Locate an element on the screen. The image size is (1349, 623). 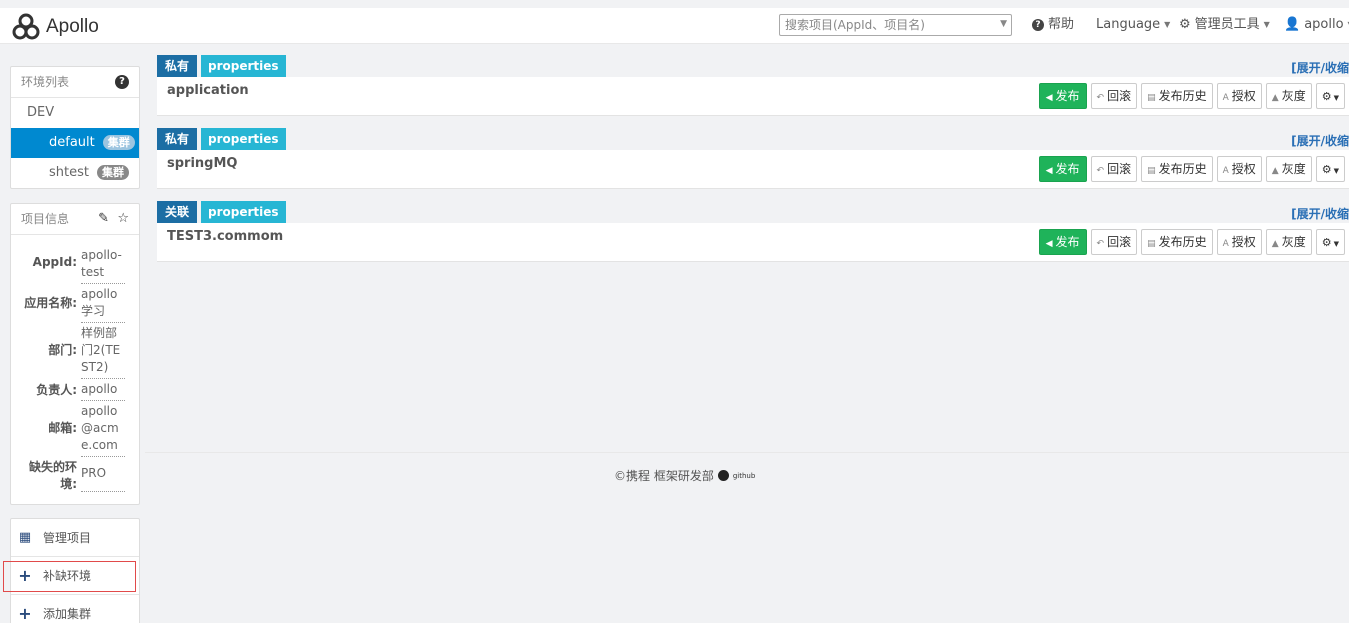
info-label: AppId: is located at coordinates (54, 262).